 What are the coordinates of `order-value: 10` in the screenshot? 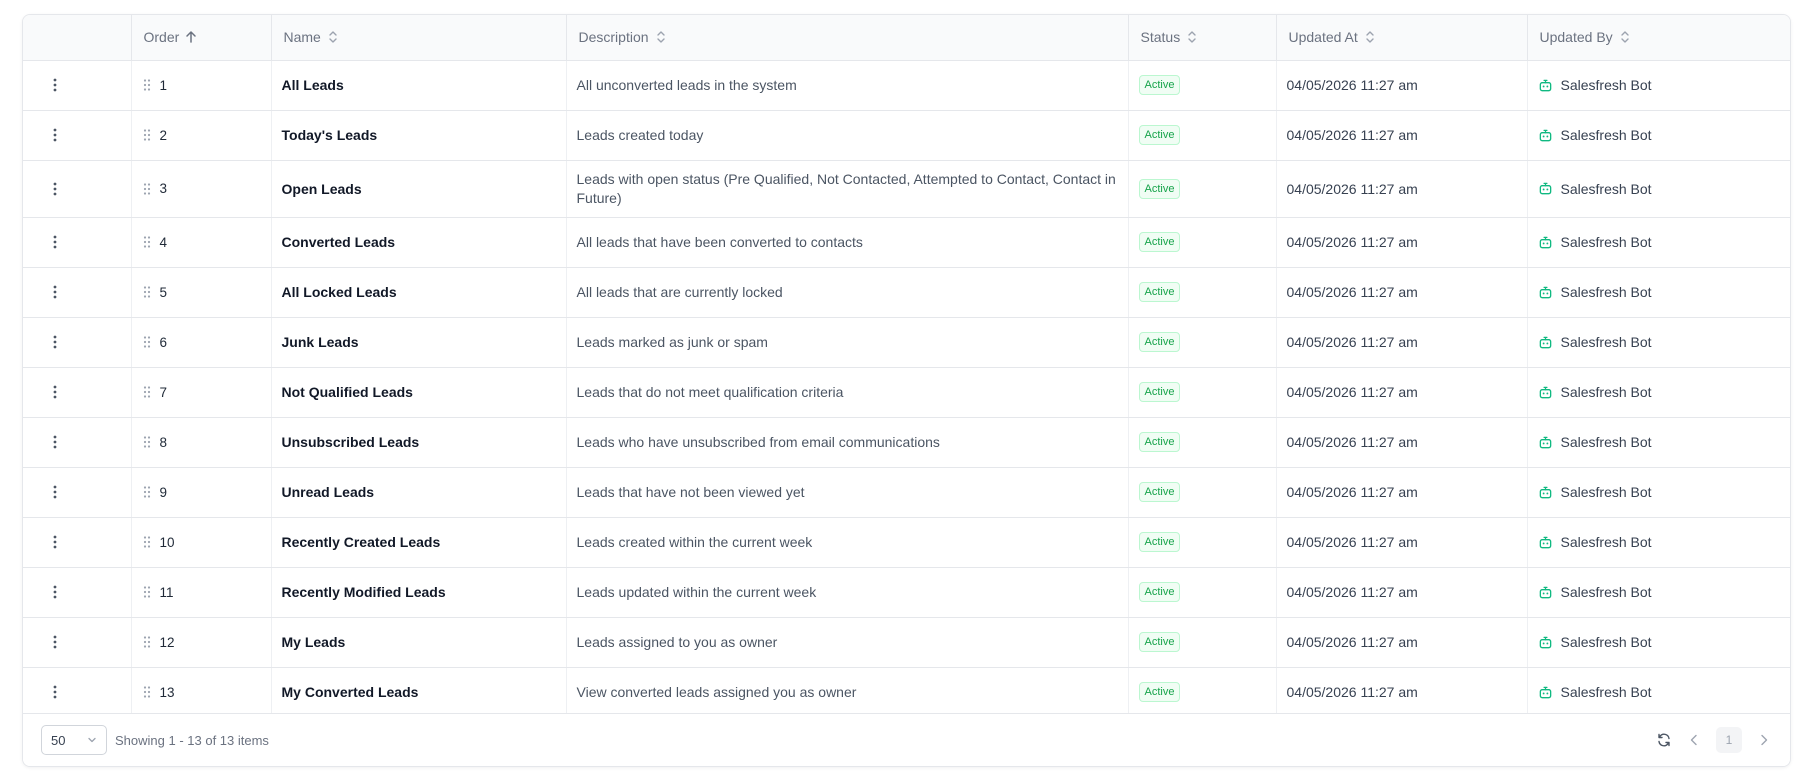 It's located at (167, 542).